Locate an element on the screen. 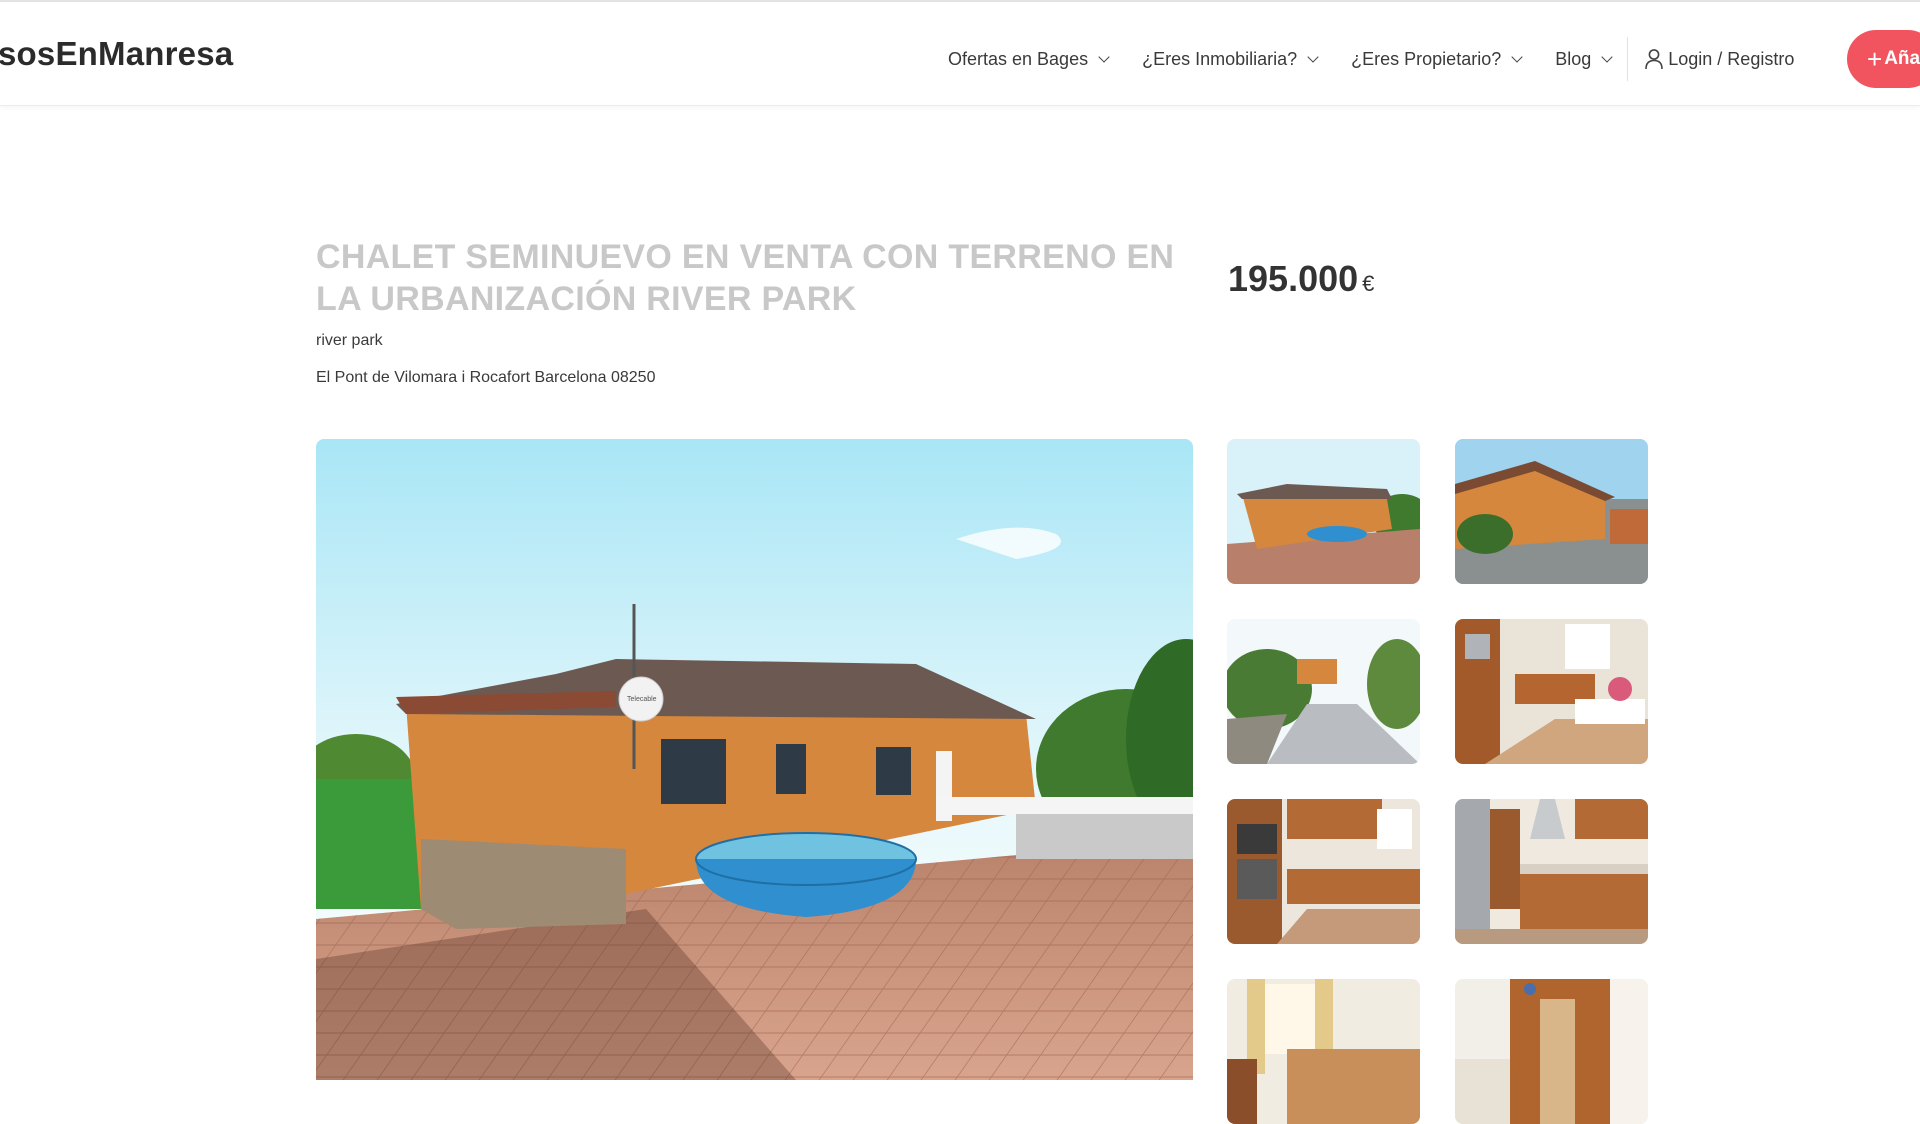 This screenshot has width=1920, height=1124. nav-propietario: ¿Eres Propietario? is located at coordinates (1437, 59).